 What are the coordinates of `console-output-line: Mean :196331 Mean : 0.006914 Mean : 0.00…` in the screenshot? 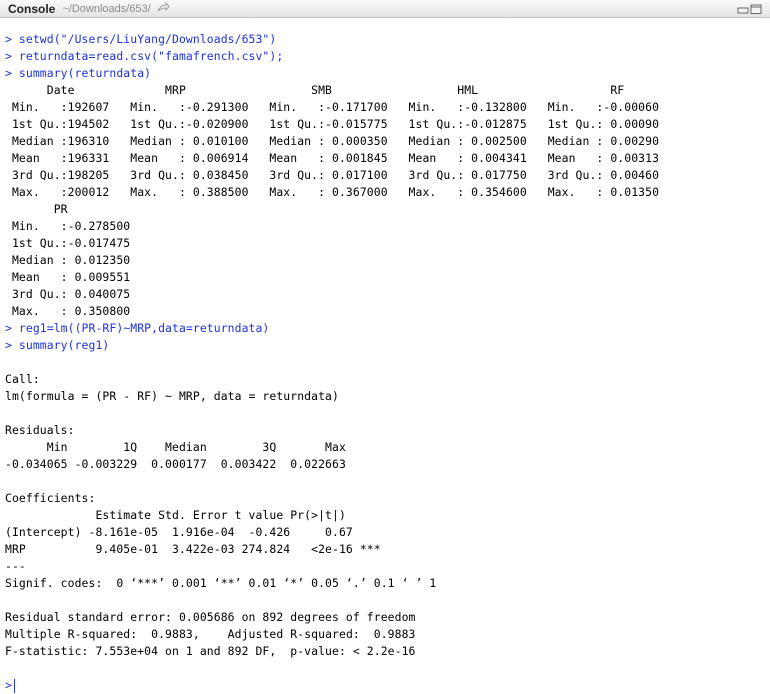 It's located at (339, 158).